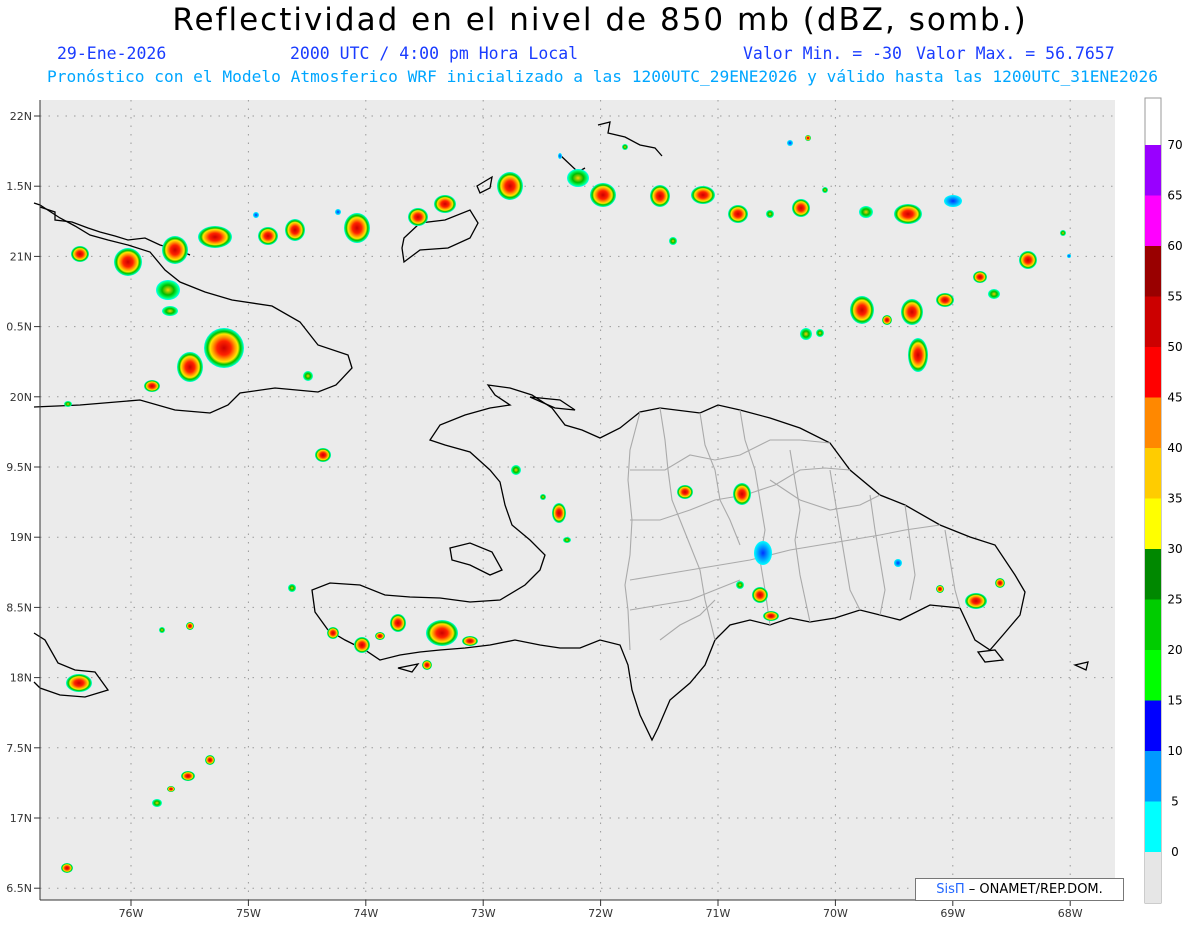 Image resolution: width=1200 pixels, height=927 pixels. What do you see at coordinates (21, 537) in the screenshot?
I see `lat-label: 19N` at bounding box center [21, 537].